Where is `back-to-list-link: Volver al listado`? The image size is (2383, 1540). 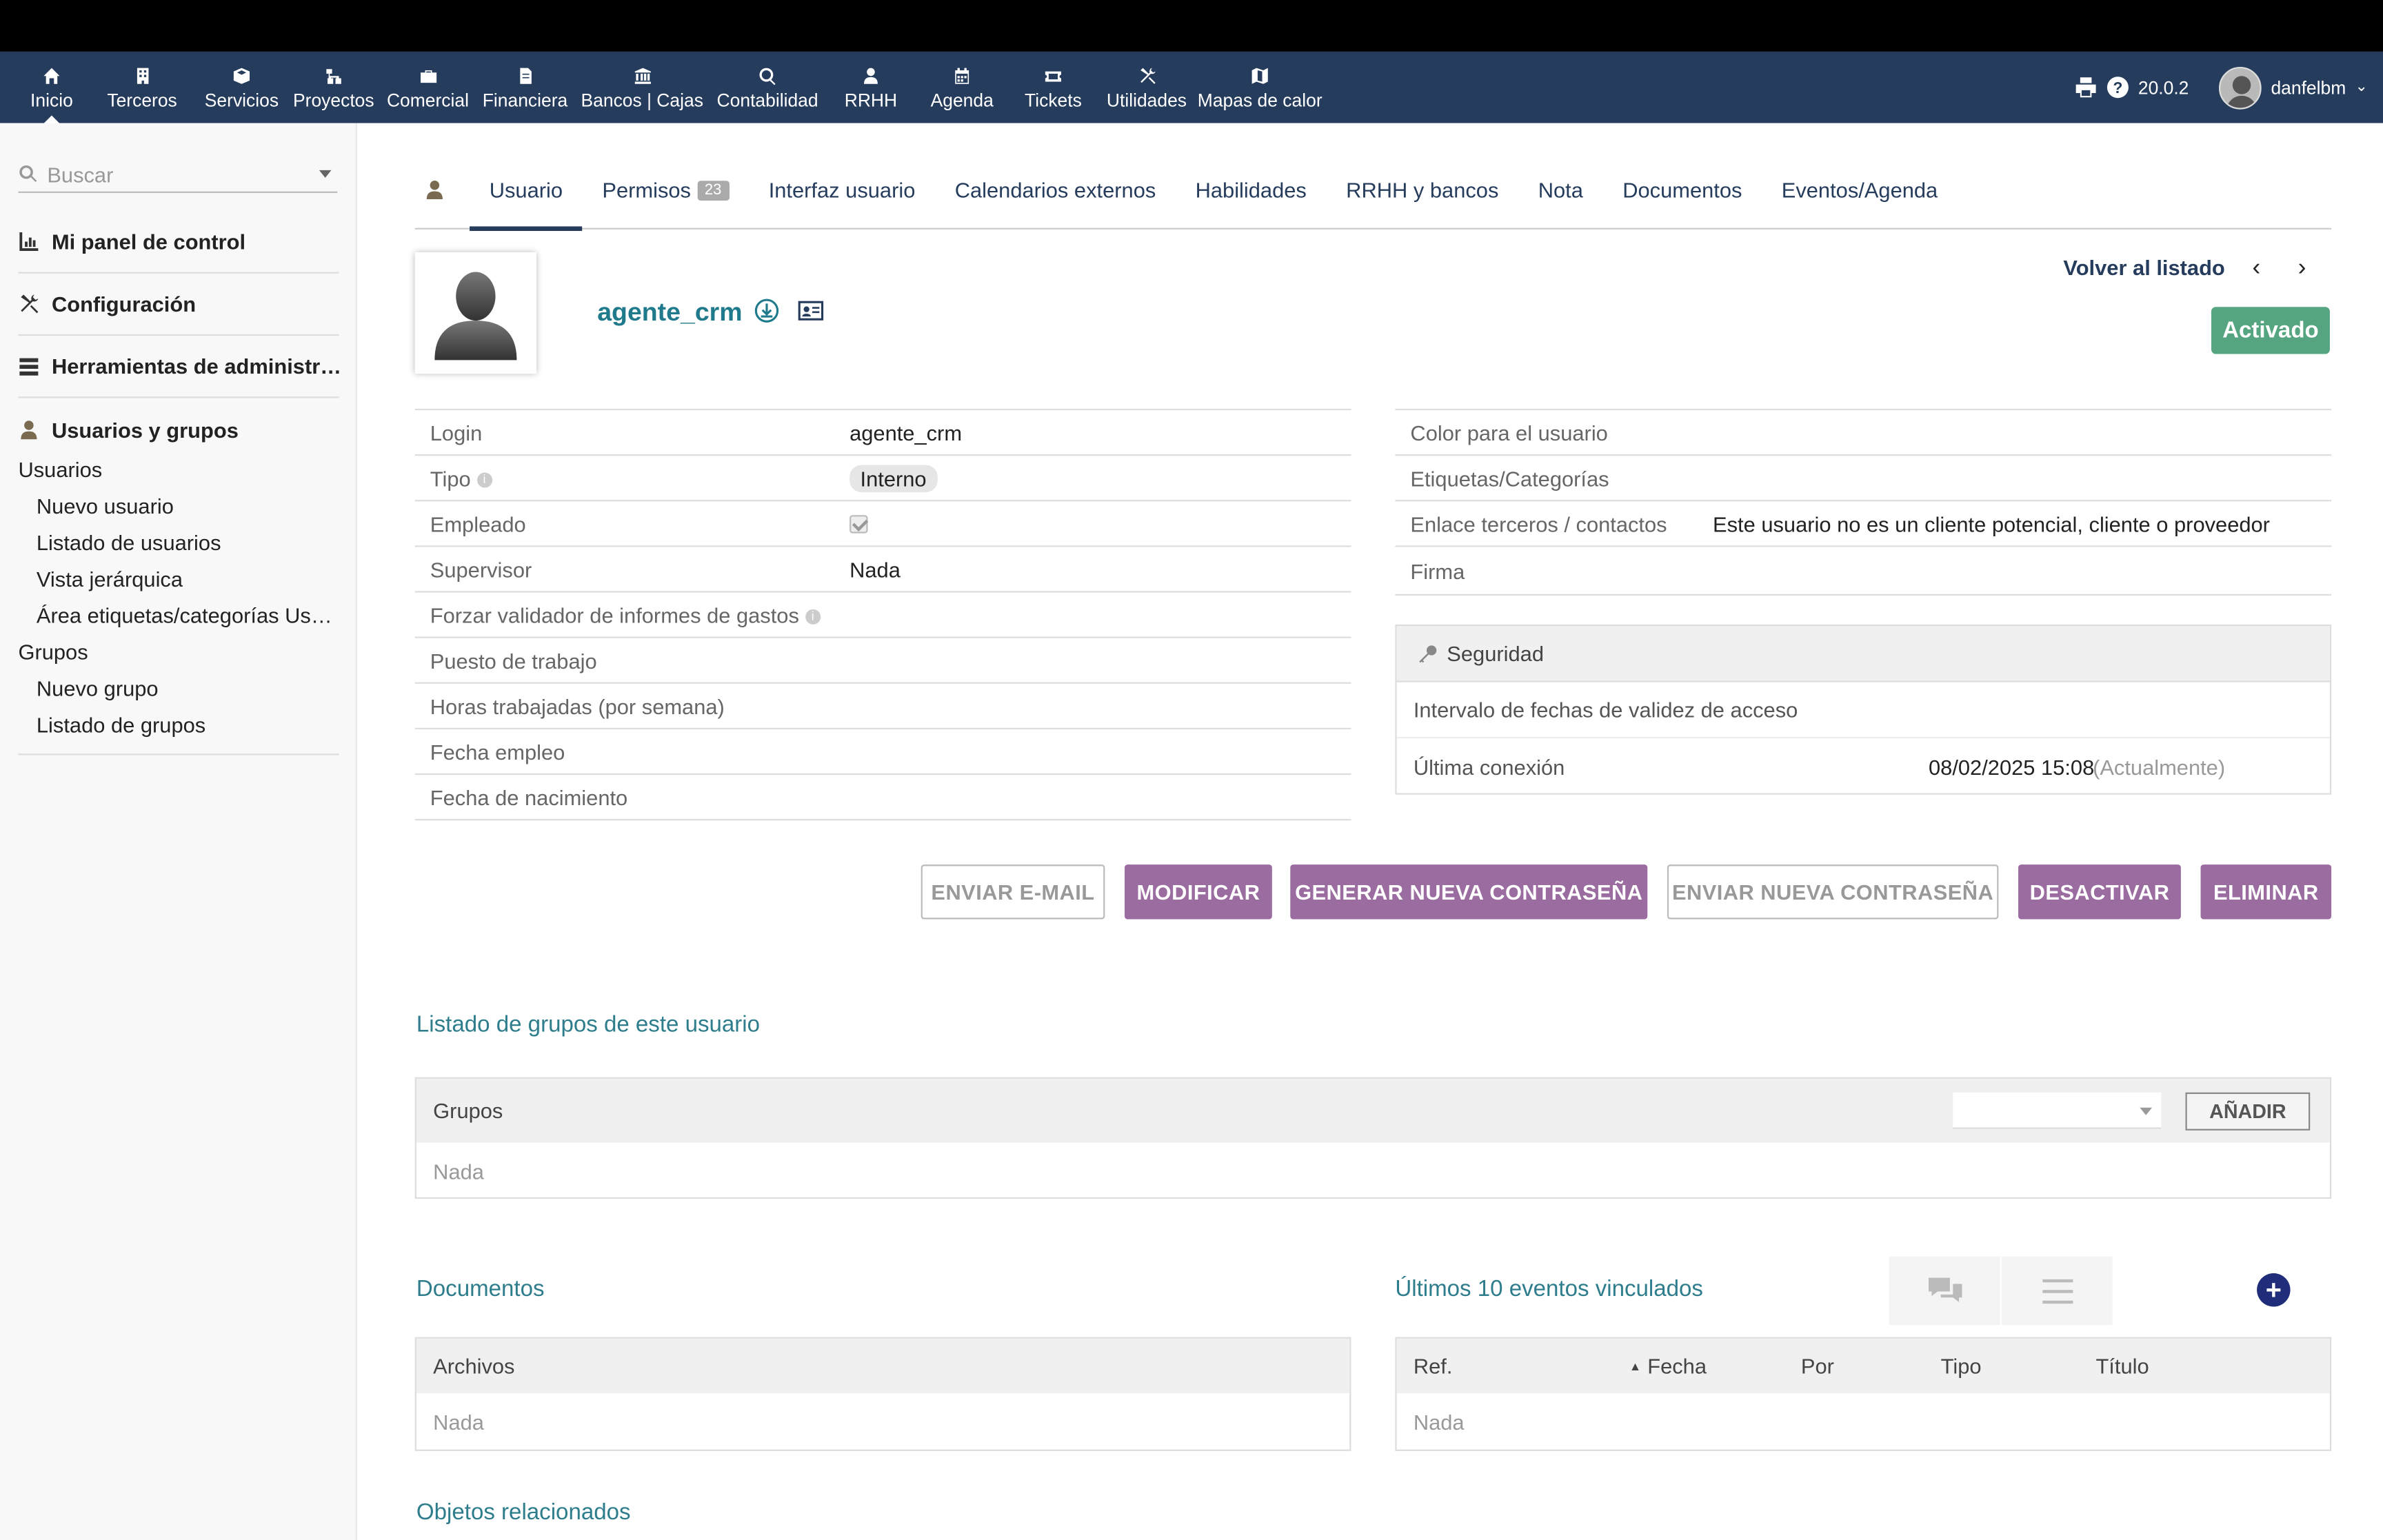
back-to-list-link: Volver al listado is located at coordinates (2143, 267).